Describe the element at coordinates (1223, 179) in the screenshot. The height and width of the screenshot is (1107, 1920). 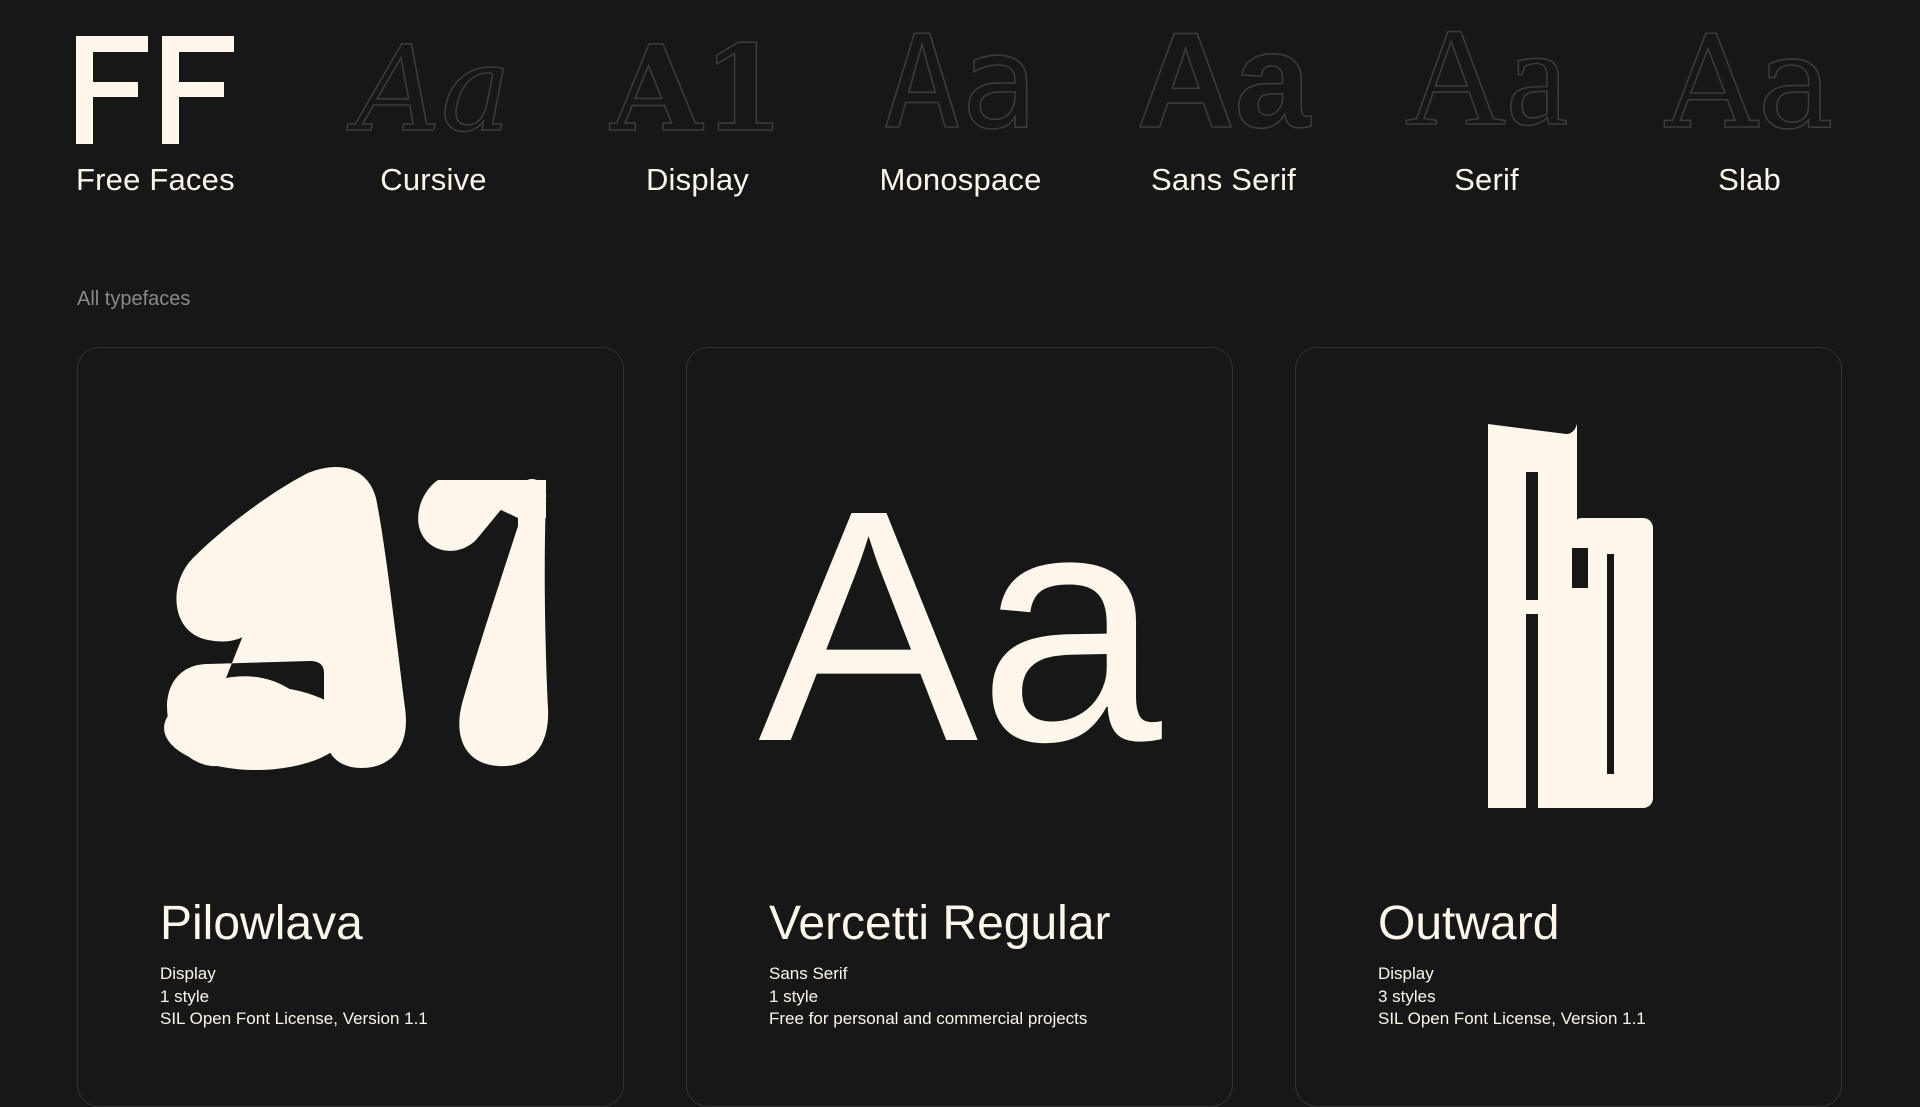
I see `category-label: Sans Serif` at that location.